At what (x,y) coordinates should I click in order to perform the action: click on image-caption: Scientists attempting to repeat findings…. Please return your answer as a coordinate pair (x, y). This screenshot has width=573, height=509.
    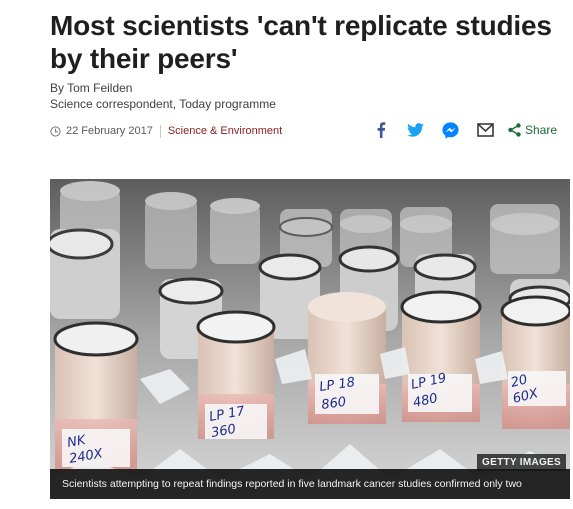
    Looking at the image, I should click on (310, 484).